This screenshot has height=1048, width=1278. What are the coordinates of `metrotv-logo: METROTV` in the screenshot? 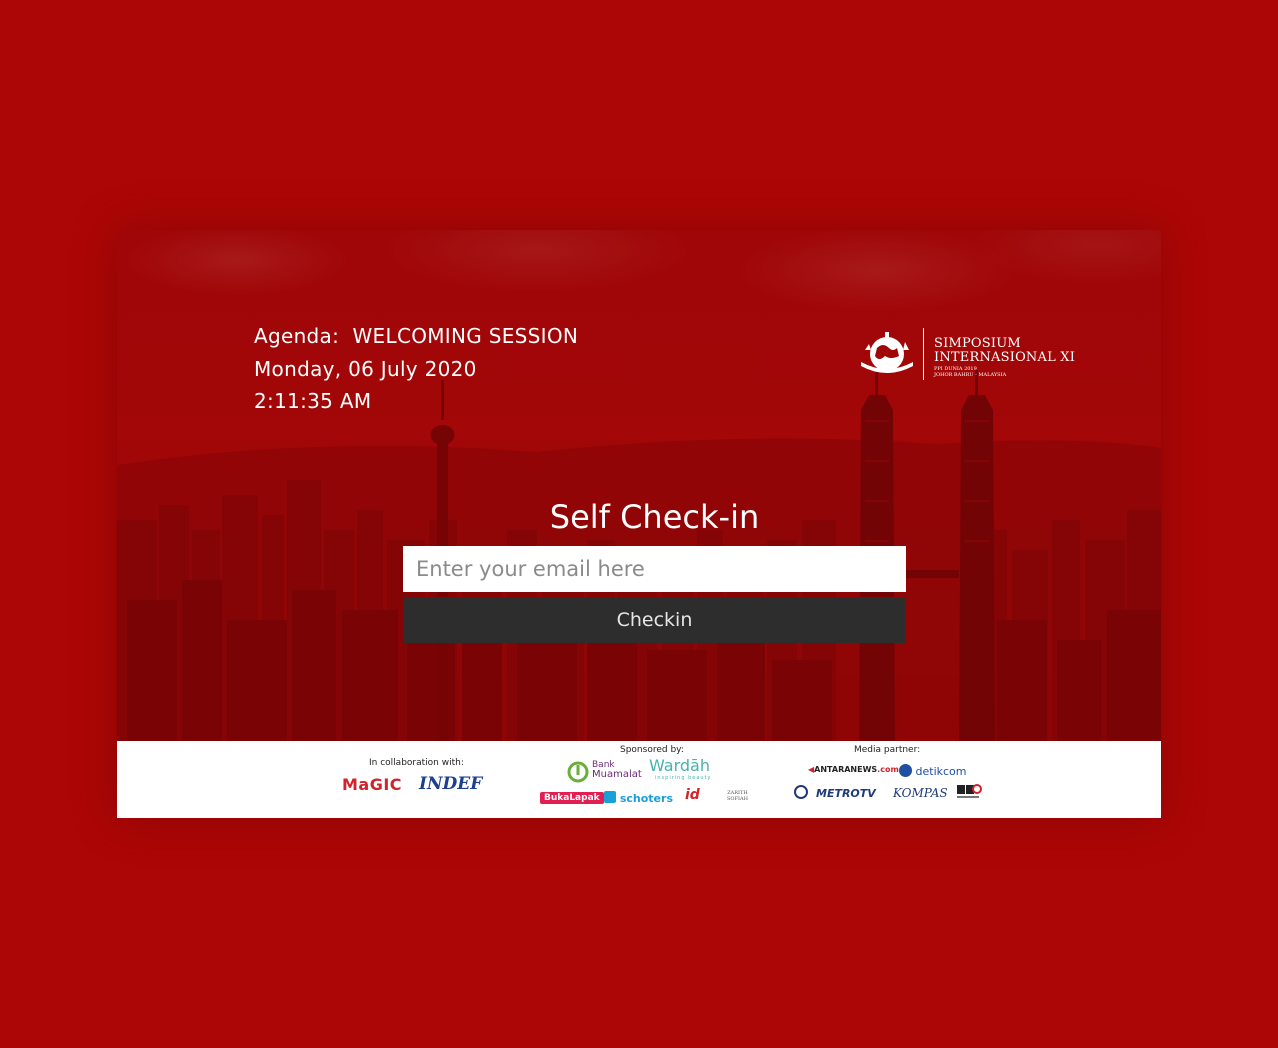 It's located at (835, 792).